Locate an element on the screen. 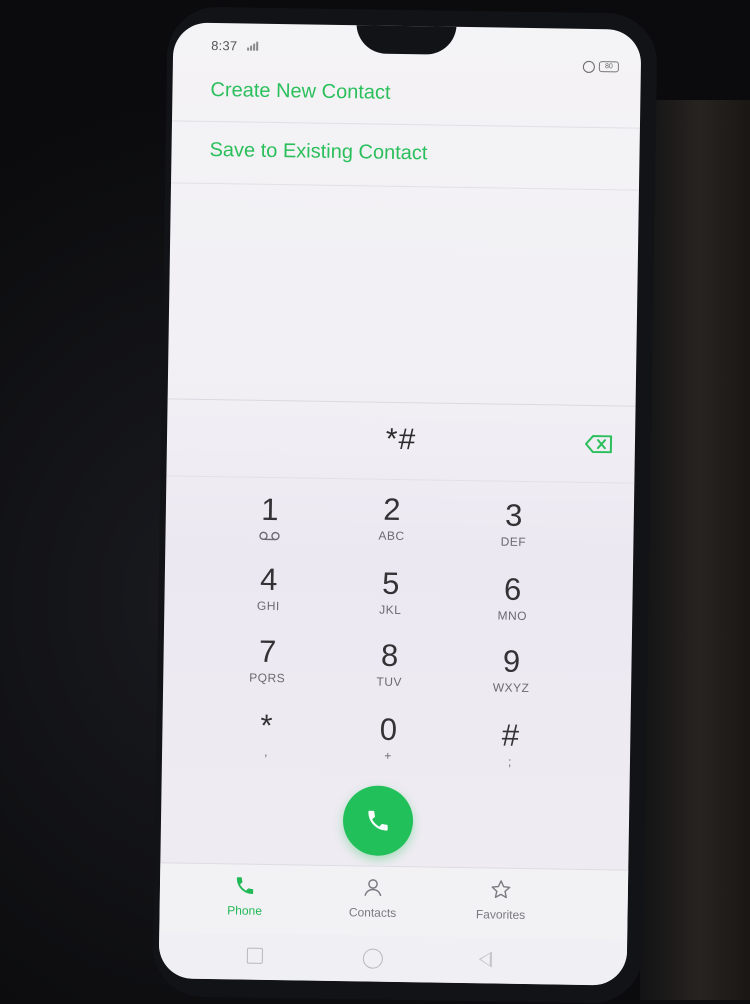 The width and height of the screenshot is (750, 1004). save-to-existing-contact-option: Save to Existing Contact is located at coordinates (318, 152).